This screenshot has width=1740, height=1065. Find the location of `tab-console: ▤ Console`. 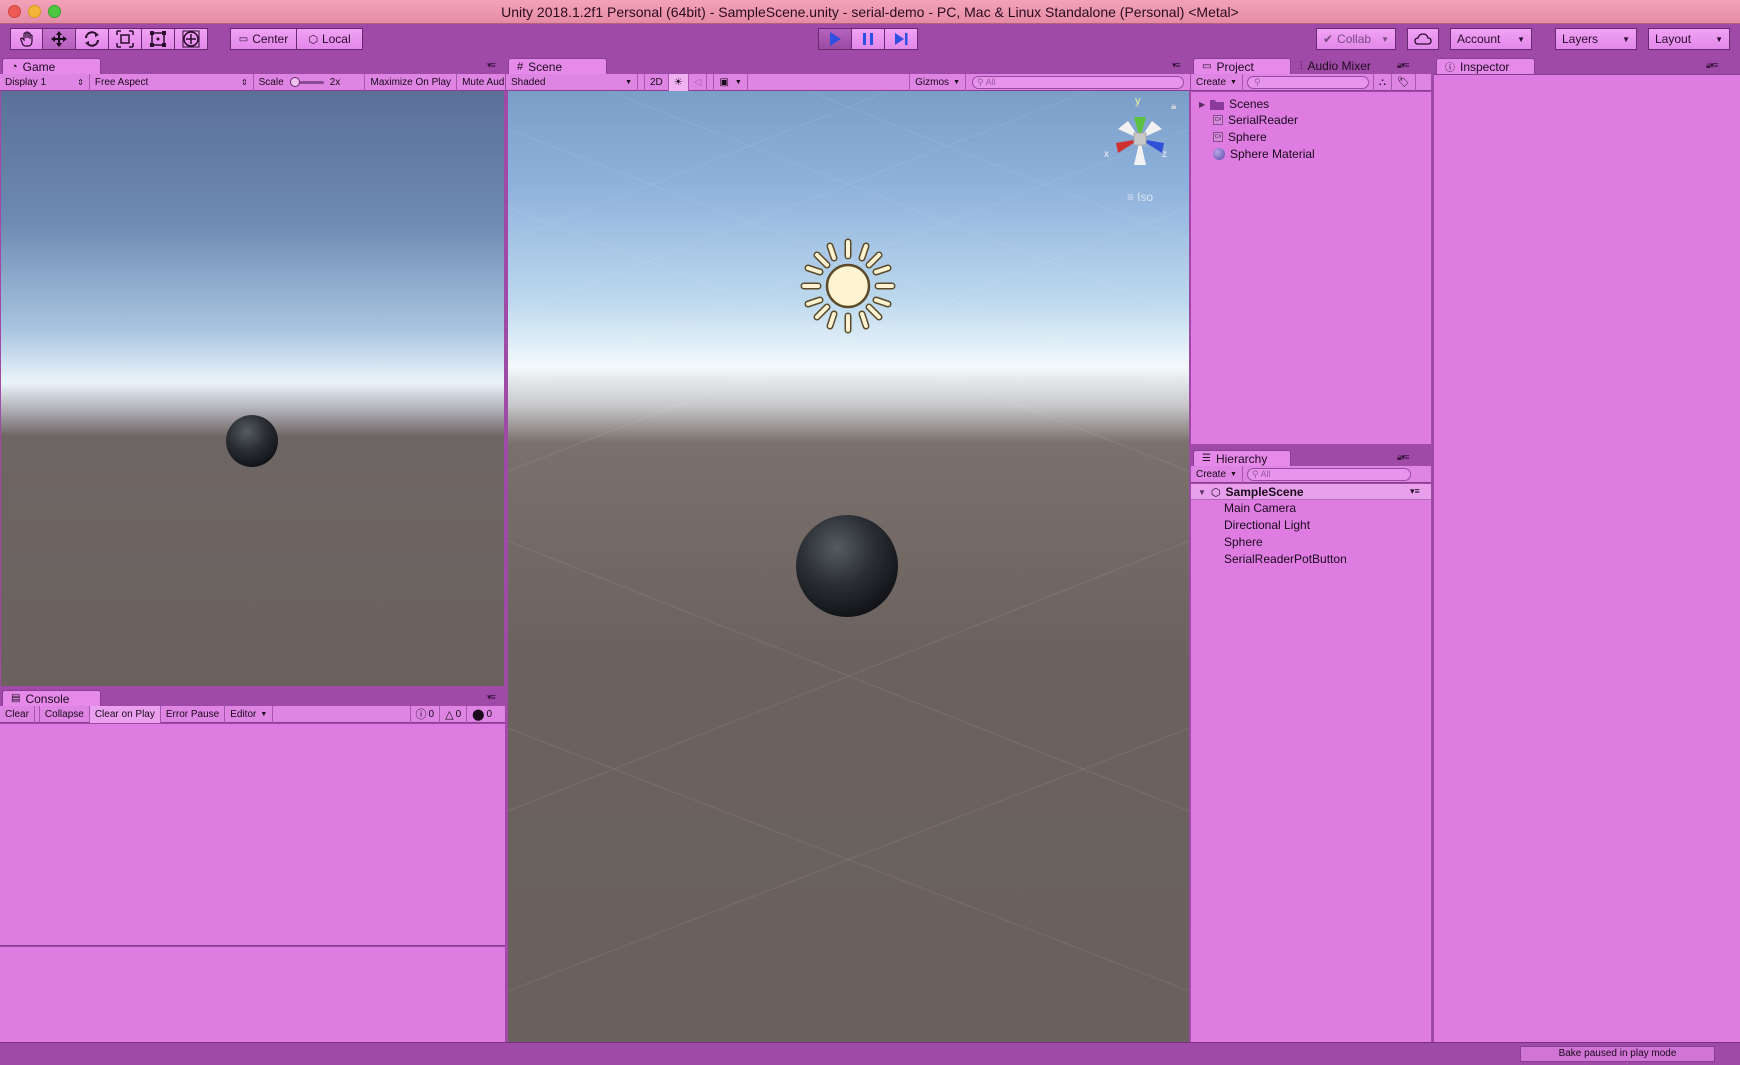

tab-console: ▤ Console is located at coordinates (51, 698).